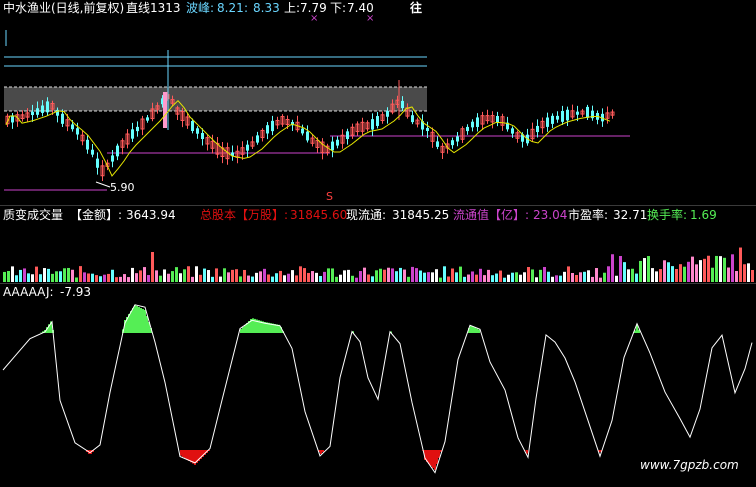 Image resolution: width=756 pixels, height=487 pixels. What do you see at coordinates (165, 110) in the screenshot?
I see `spike-candle-body` at bounding box center [165, 110].